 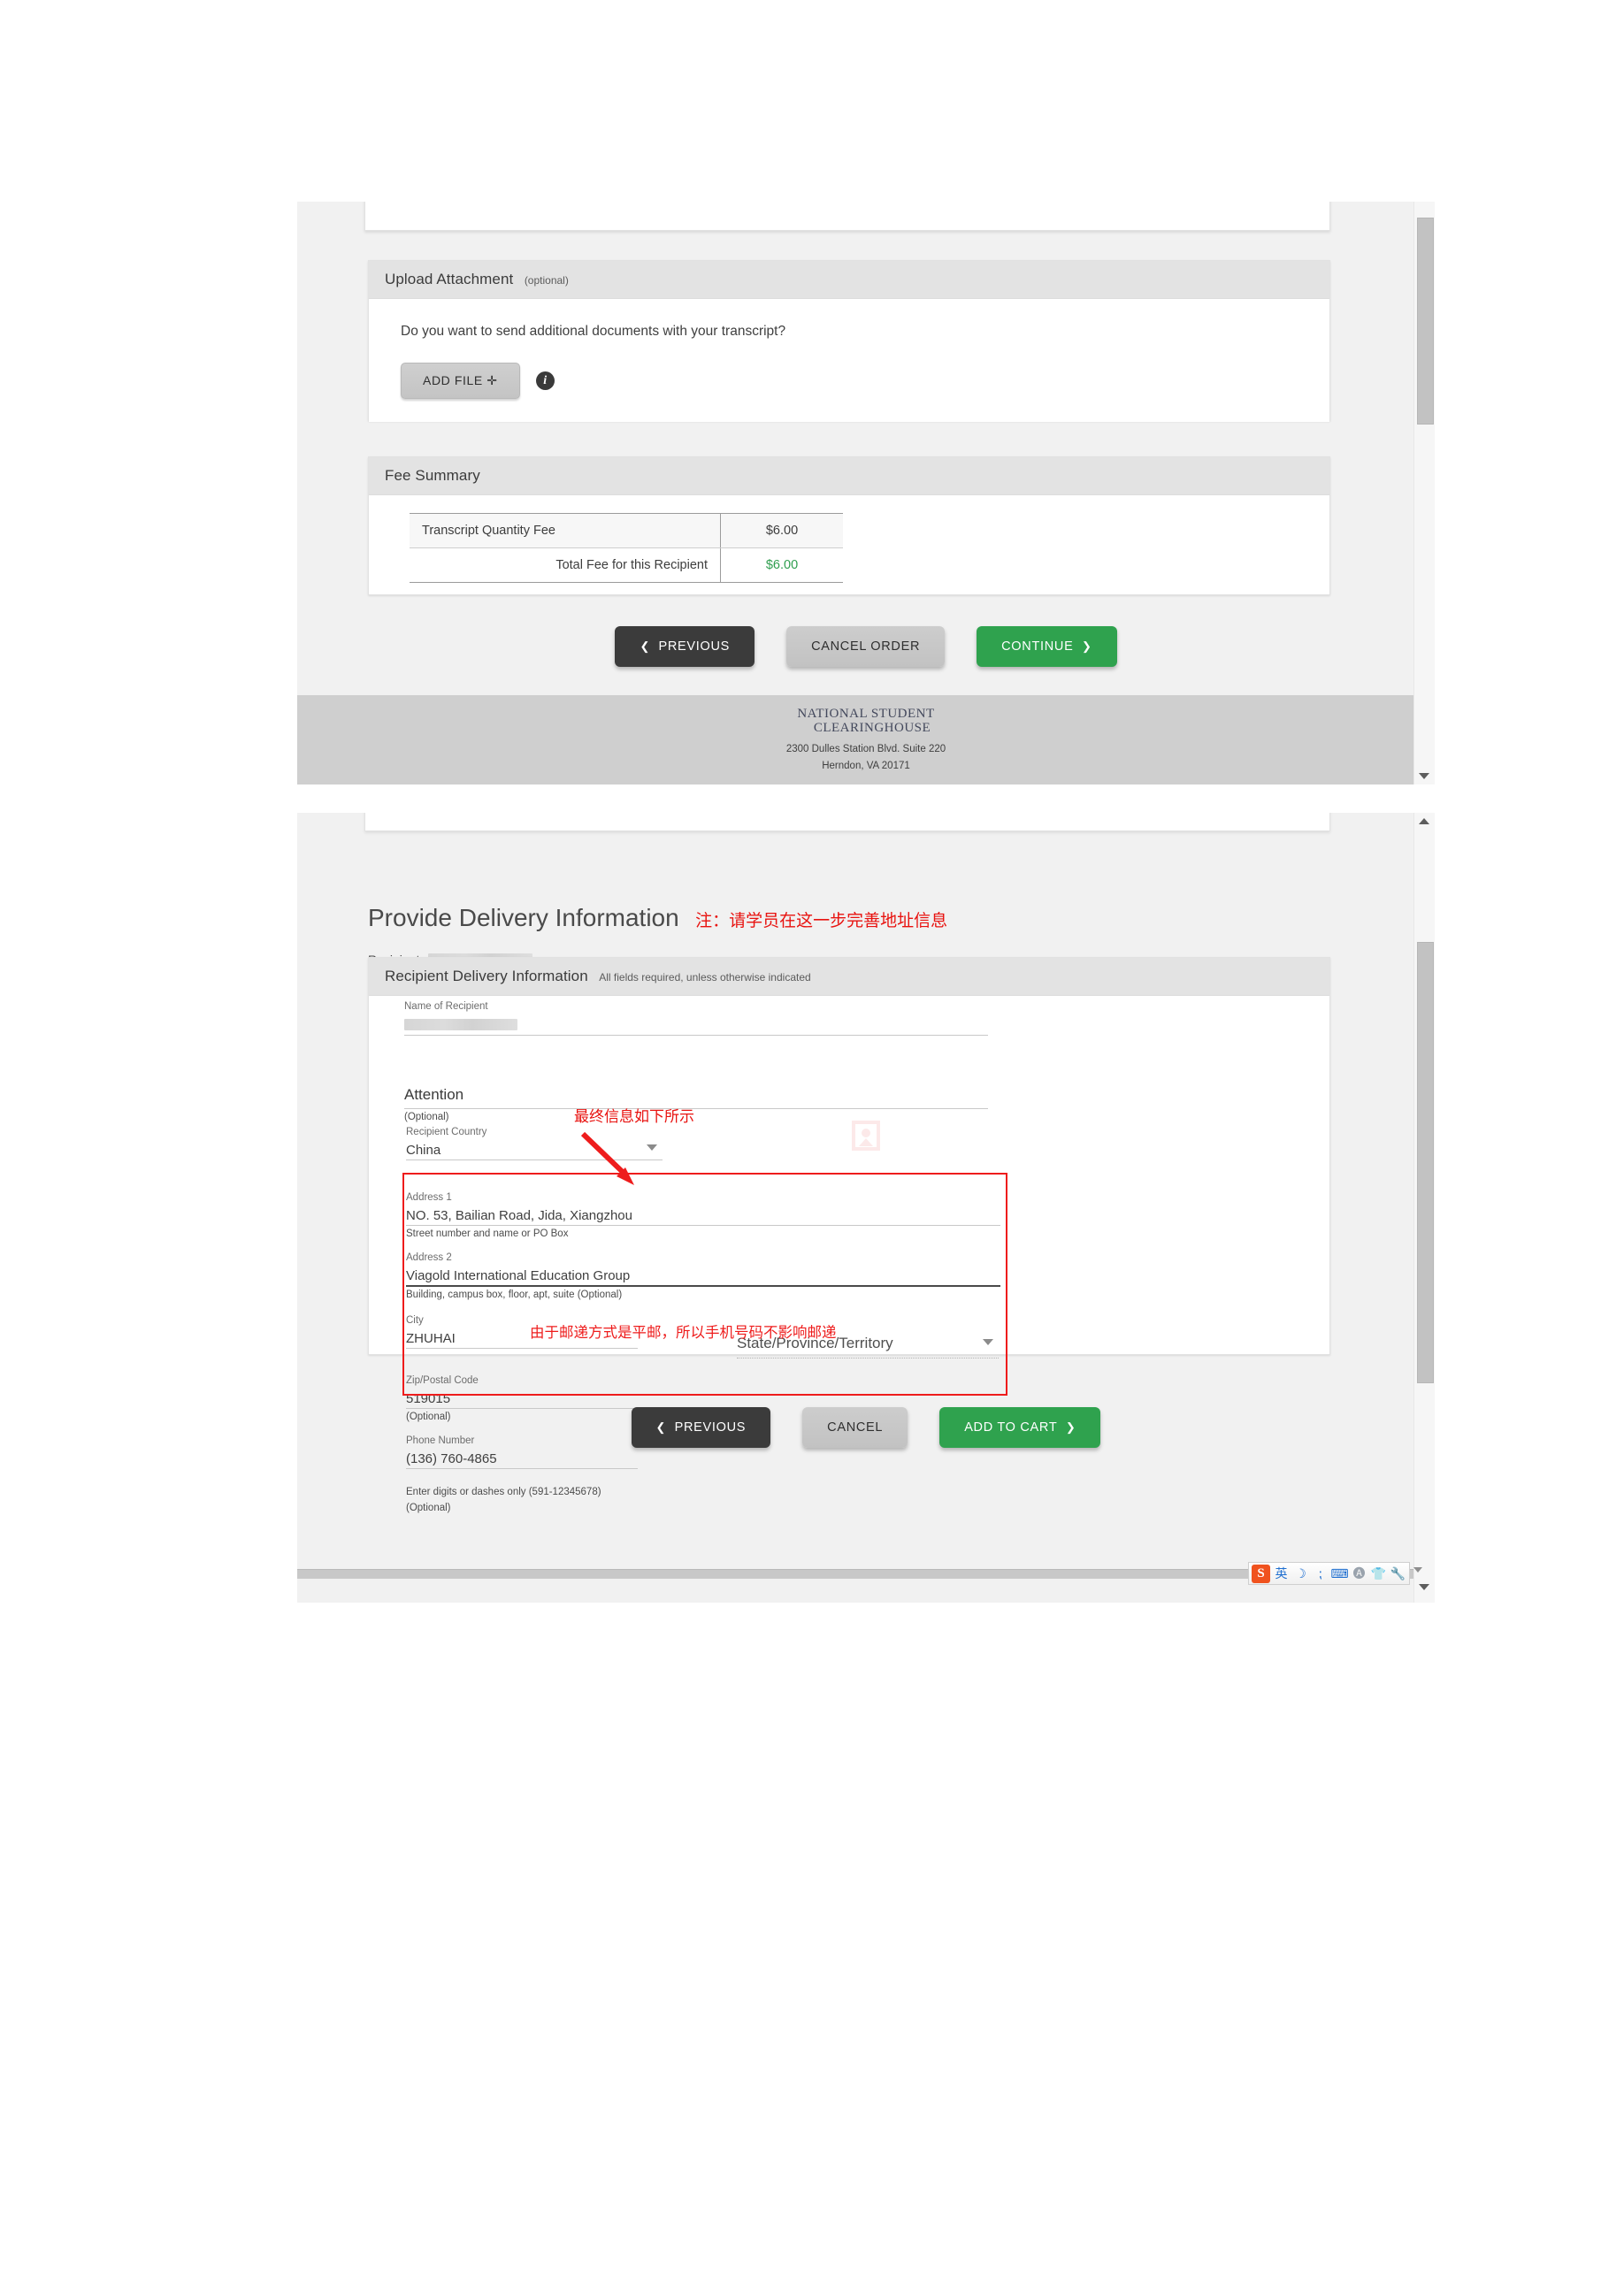 What do you see at coordinates (821, 920) in the screenshot?
I see `annotation-title-note: 注：请学员在这一步完善地址信息` at bounding box center [821, 920].